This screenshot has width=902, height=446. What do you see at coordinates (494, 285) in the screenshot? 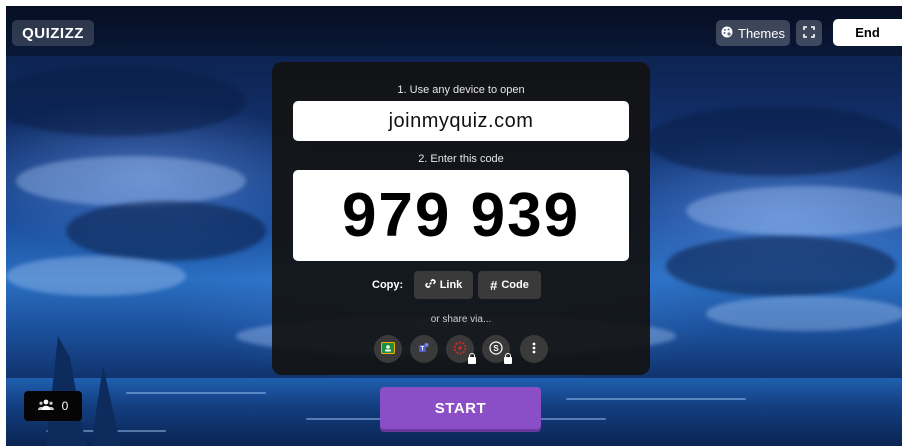
I see `hash-icon: #` at bounding box center [494, 285].